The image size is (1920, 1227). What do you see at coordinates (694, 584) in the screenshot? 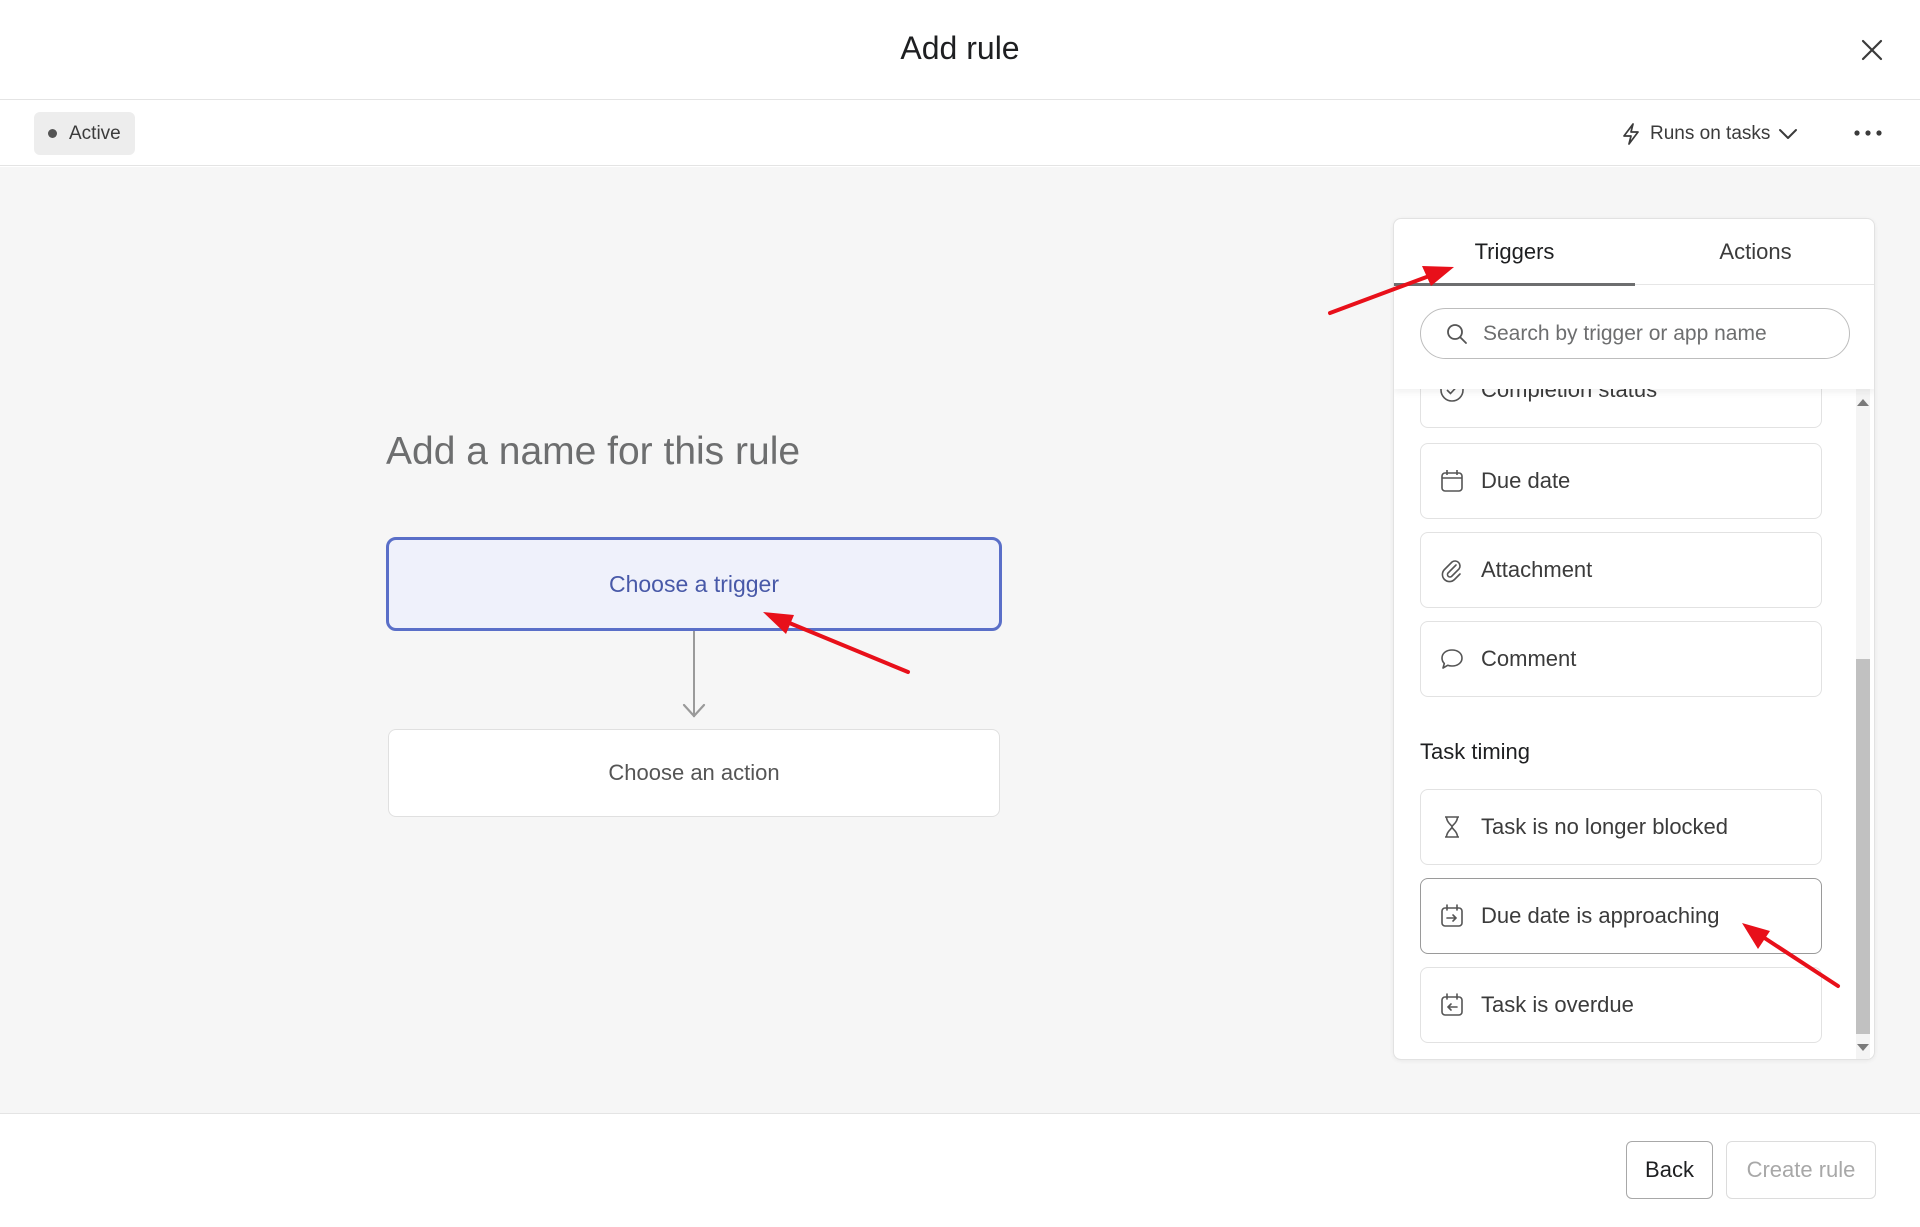
I see `choose-trigger-box: Choose a trigger` at bounding box center [694, 584].